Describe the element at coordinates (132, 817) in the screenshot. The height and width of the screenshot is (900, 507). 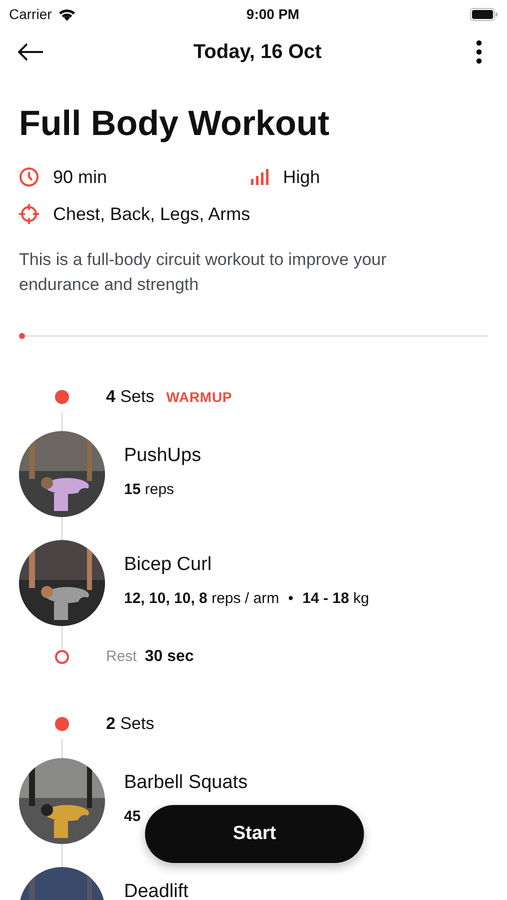
I see `exercise-reps: 45` at that location.